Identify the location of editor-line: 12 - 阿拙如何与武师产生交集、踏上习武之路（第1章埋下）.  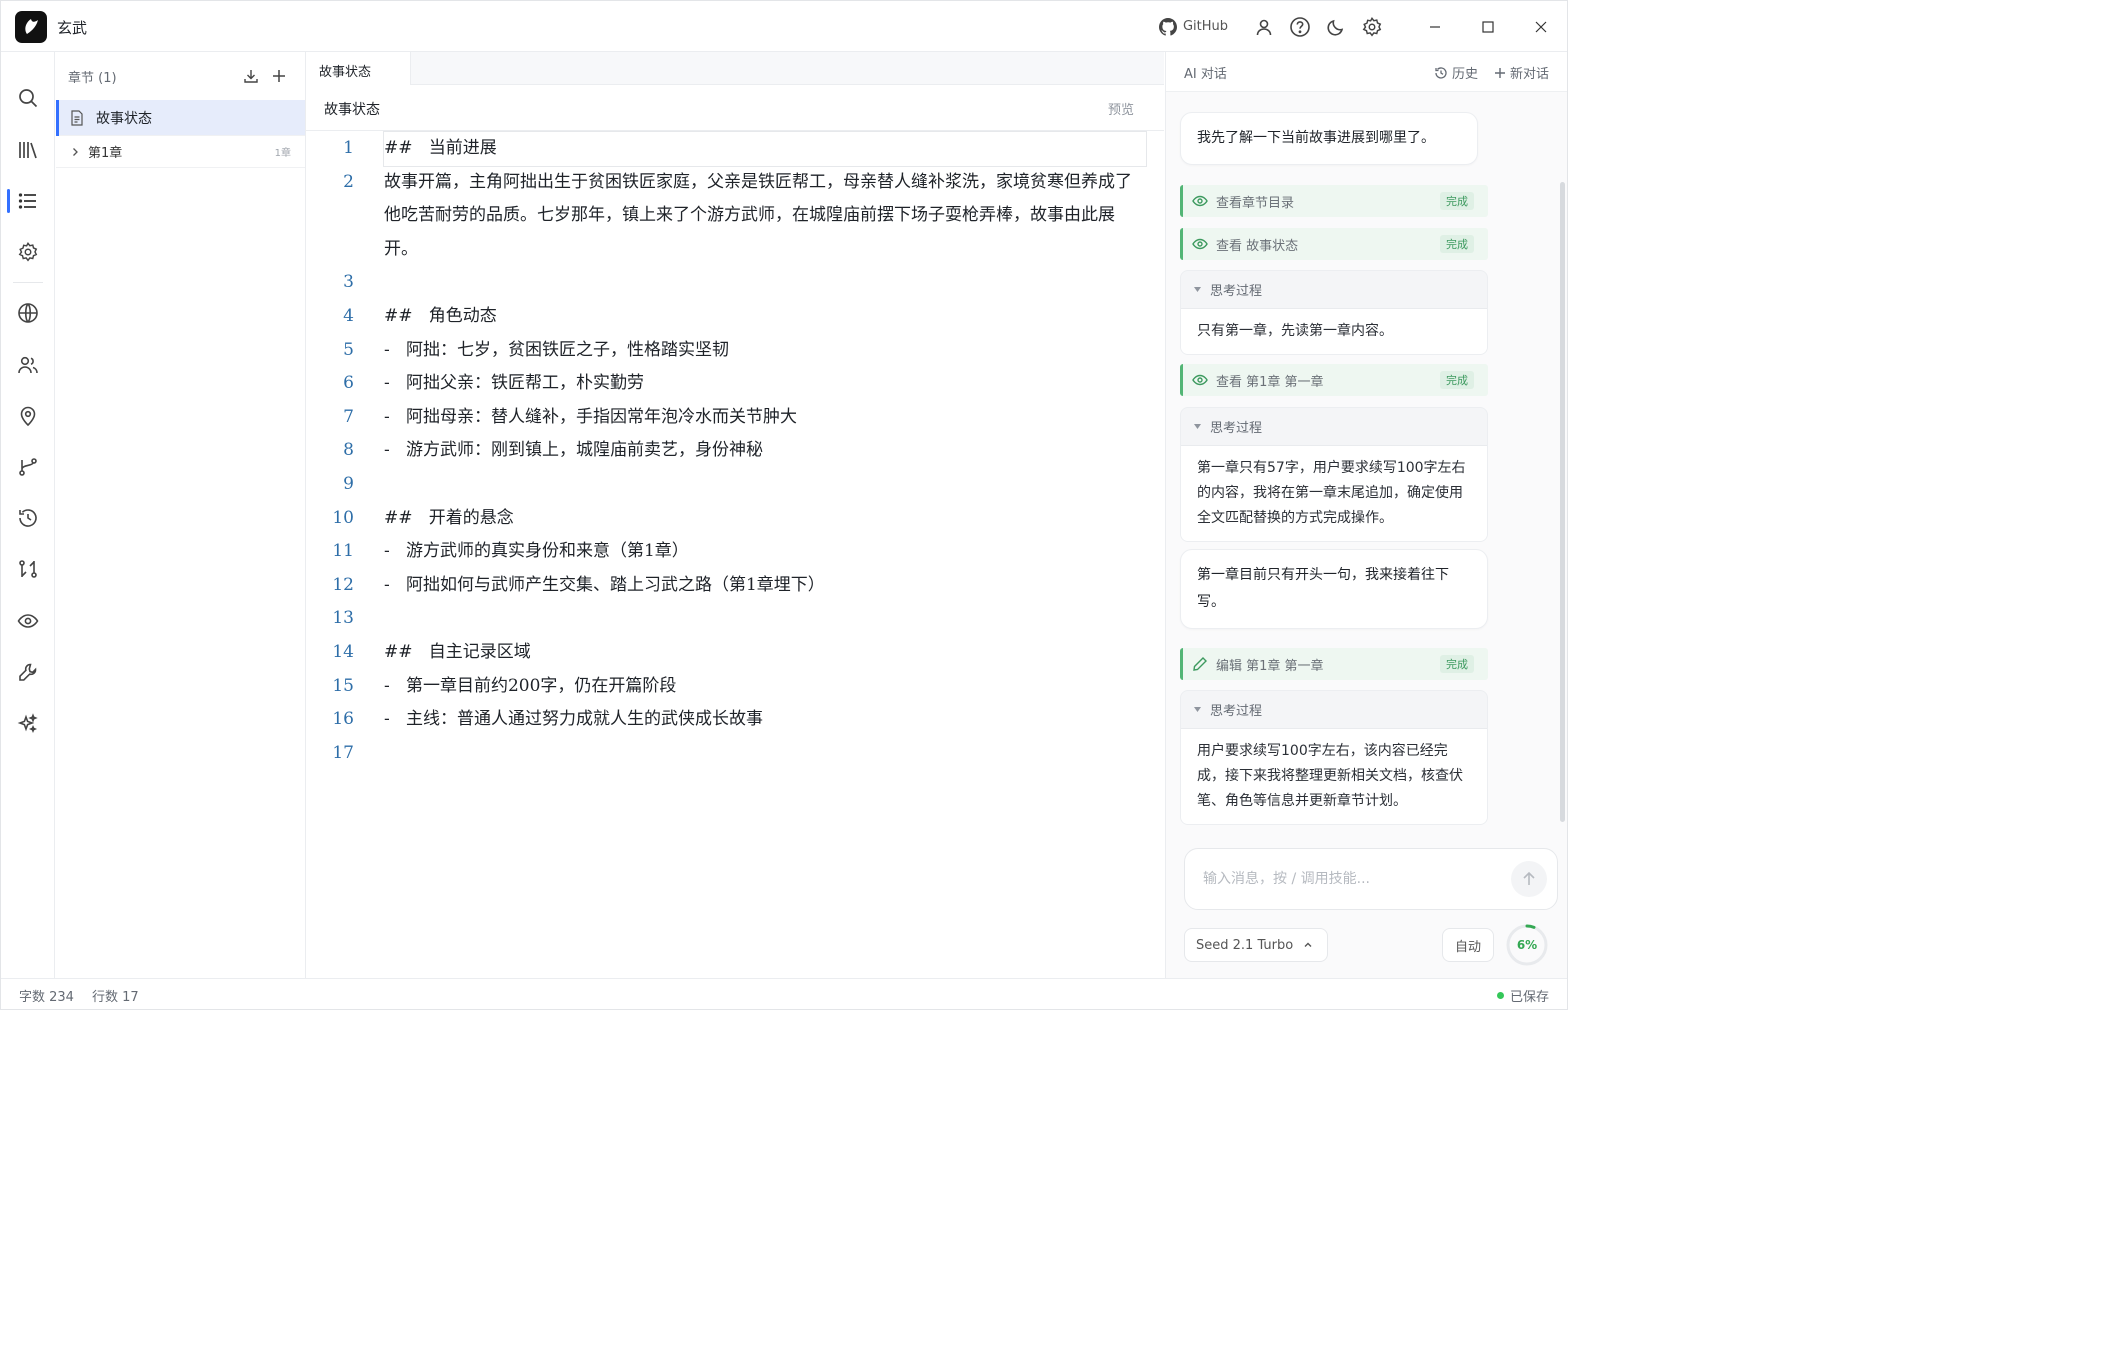
(735, 586).